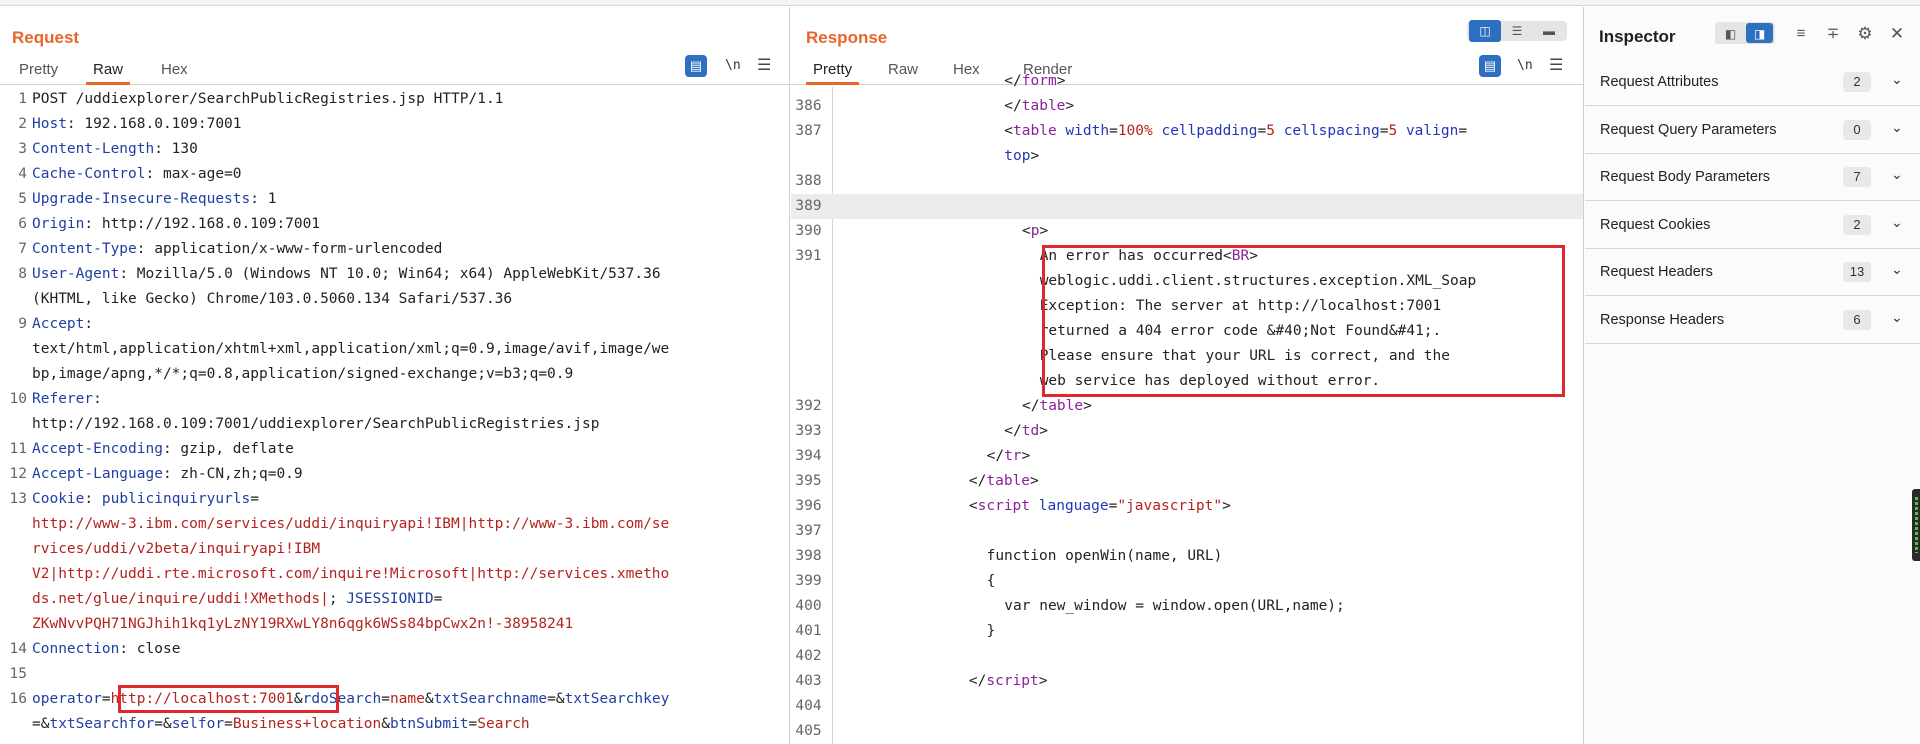  I want to click on gear-icon: ⚙, so click(1865, 34).